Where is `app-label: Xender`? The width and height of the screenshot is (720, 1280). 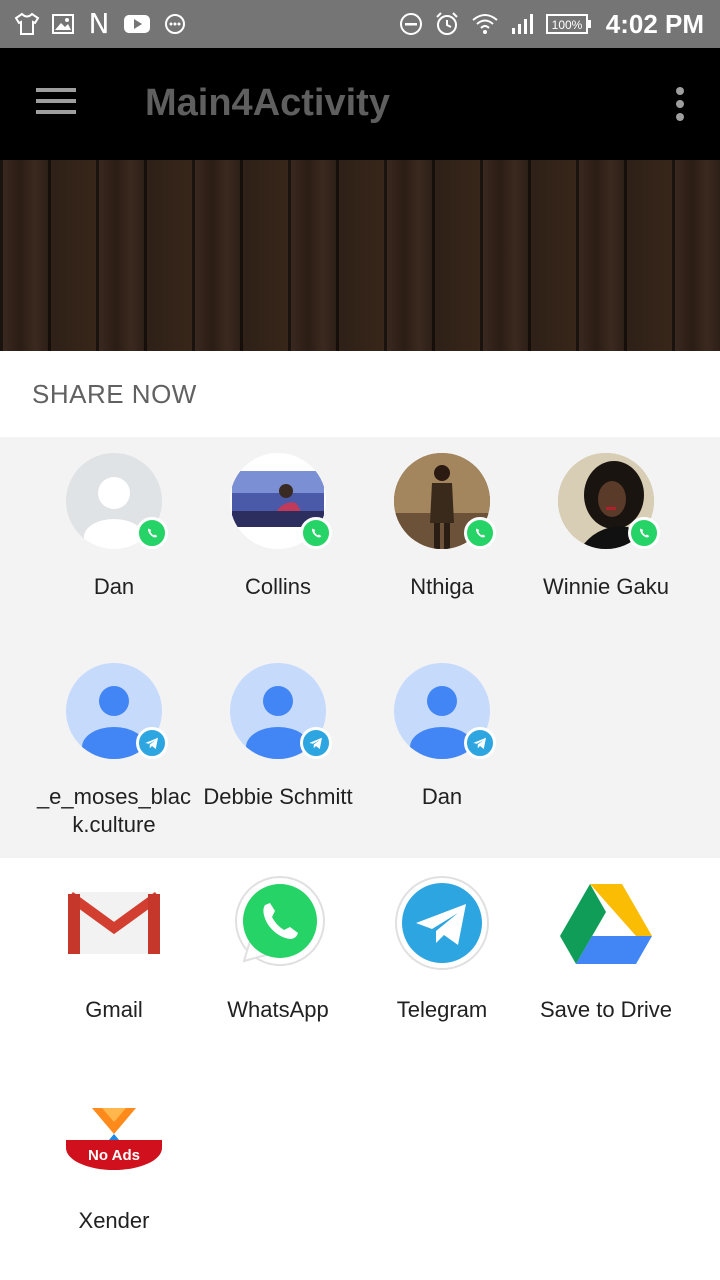 app-label: Xender is located at coordinates (114, 1220).